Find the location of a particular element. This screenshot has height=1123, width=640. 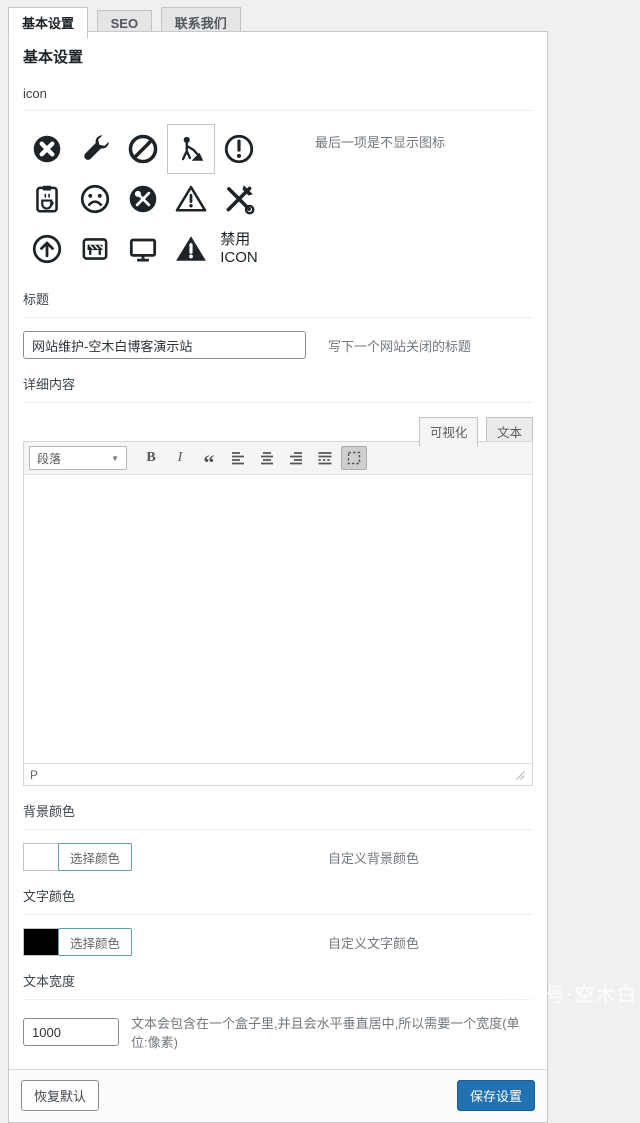

resize-grip-icon is located at coordinates (519, 774).